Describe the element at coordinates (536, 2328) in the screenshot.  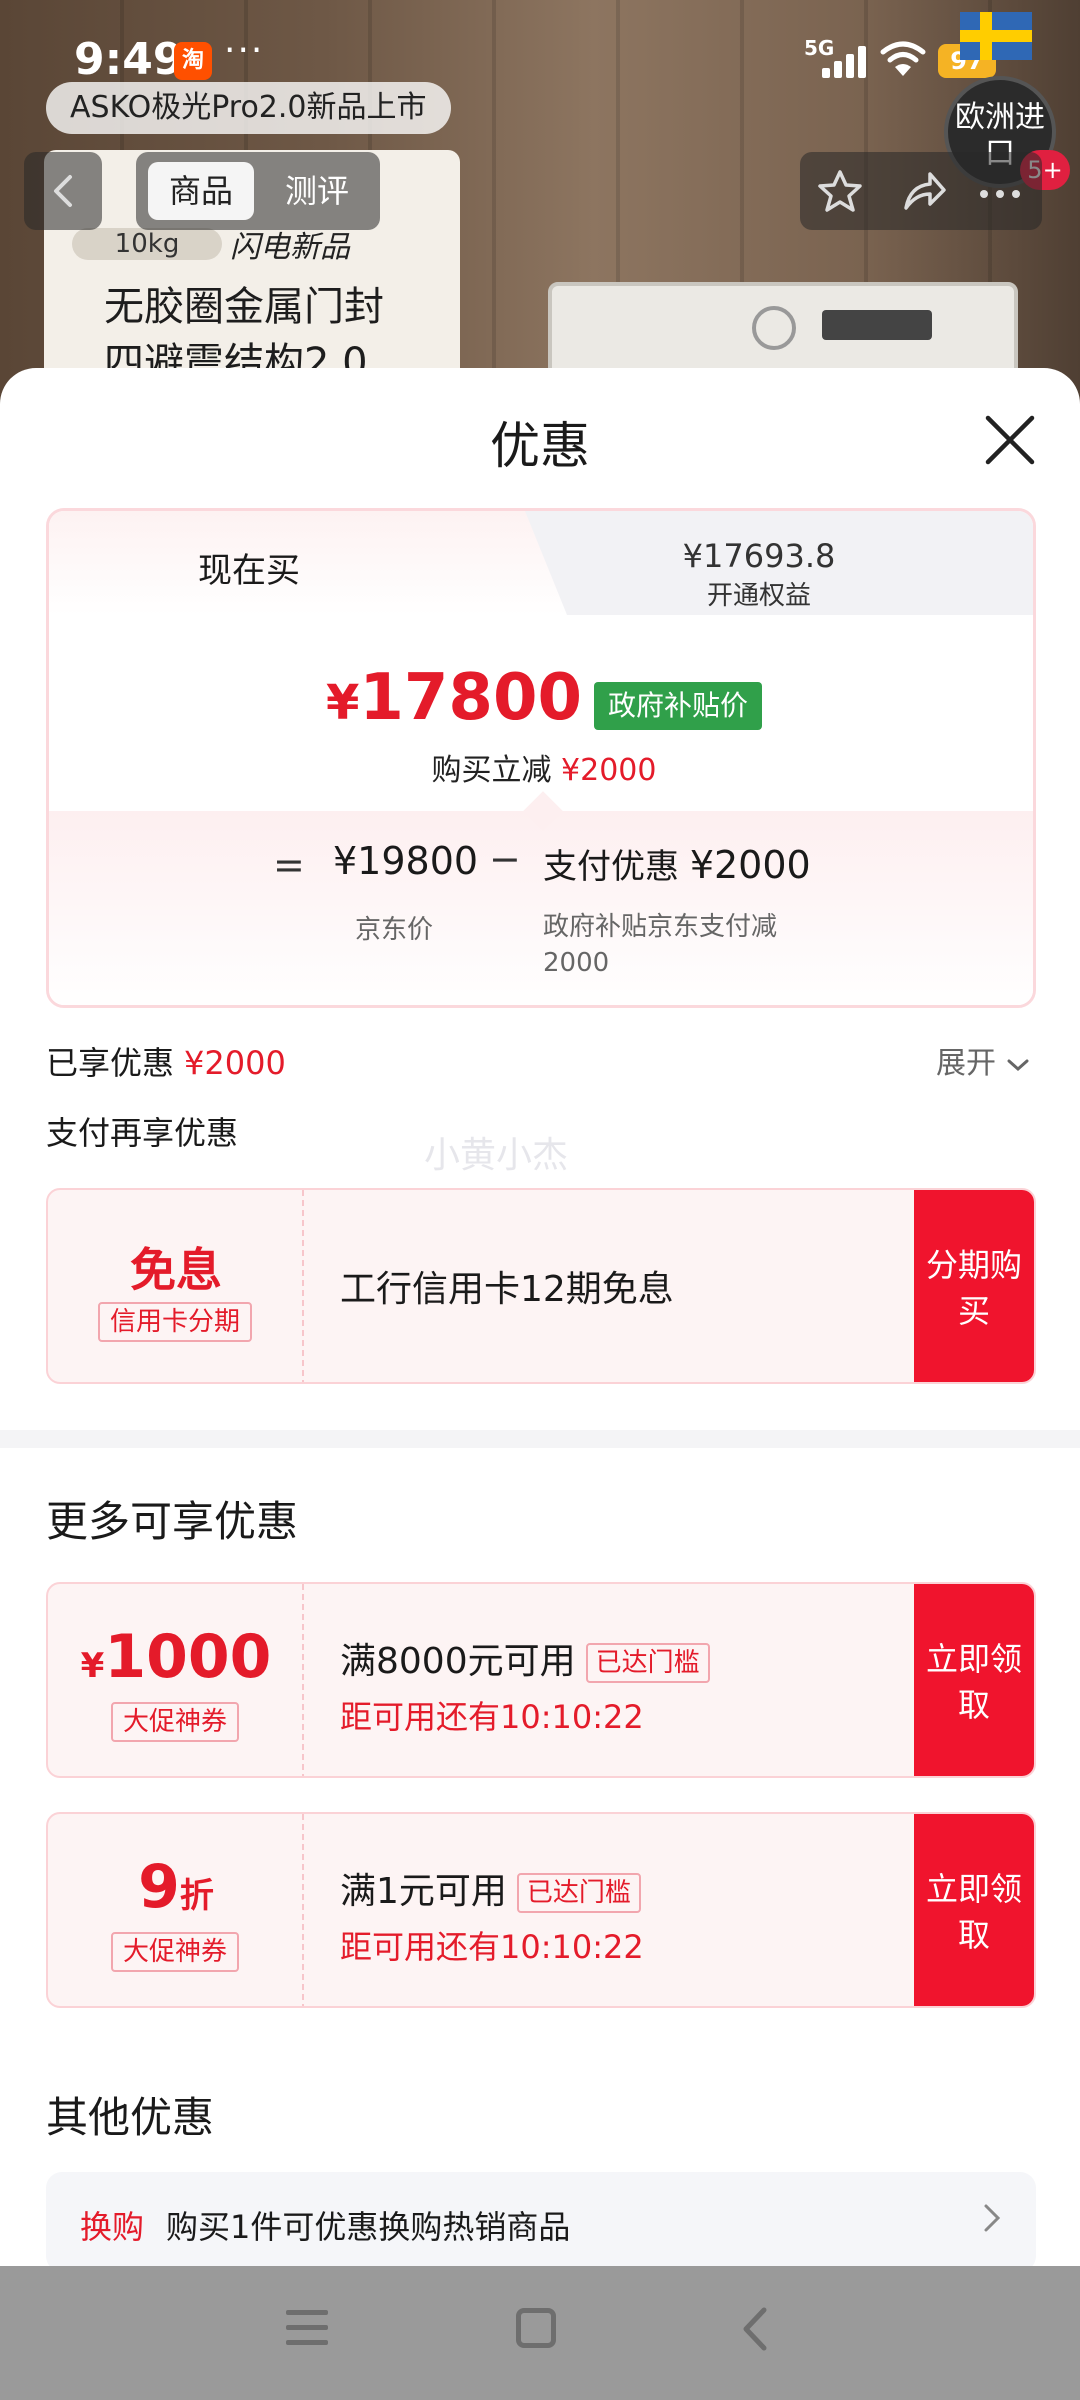
I see `home-icon` at that location.